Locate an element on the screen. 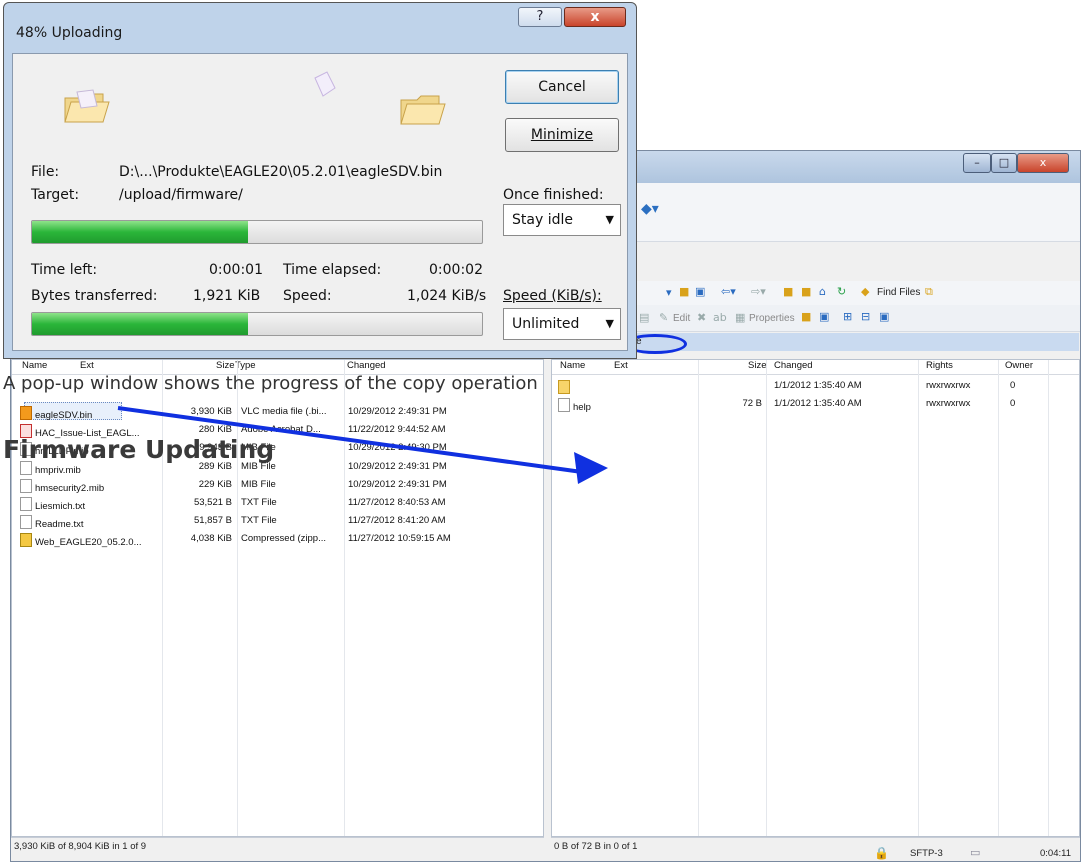  new-file-icon: ▣ is located at coordinates (824, 316).